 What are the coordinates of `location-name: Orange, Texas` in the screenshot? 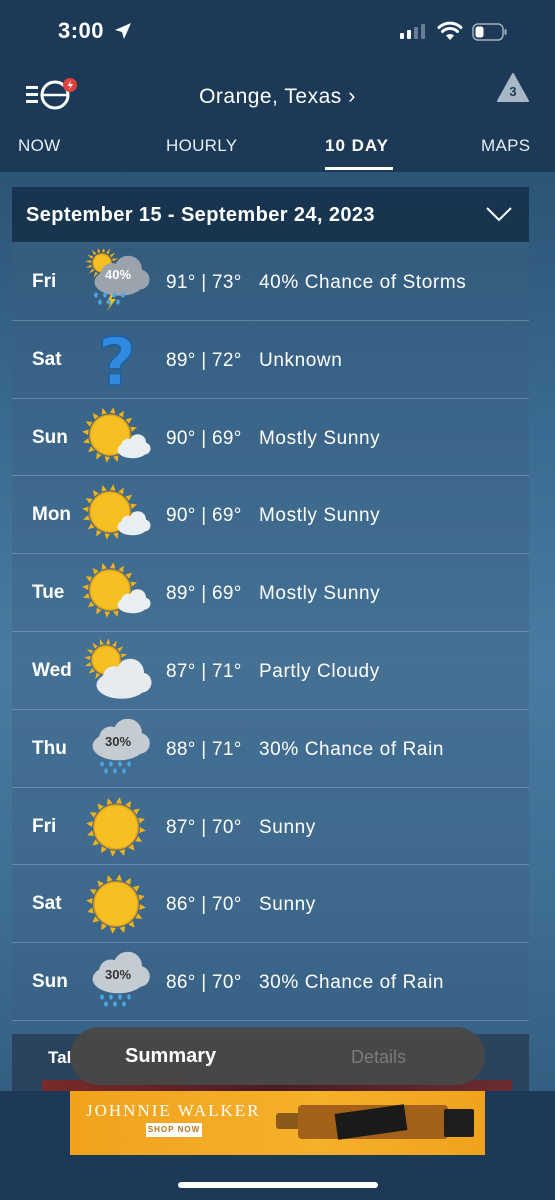 It's located at (270, 96).